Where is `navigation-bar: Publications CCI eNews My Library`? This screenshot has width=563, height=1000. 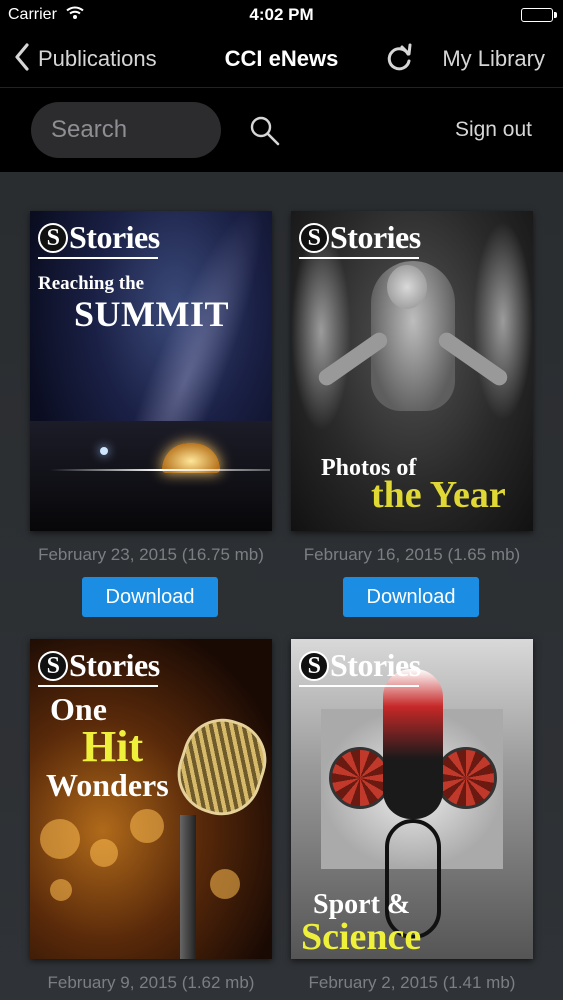 navigation-bar: Publications CCI eNews My Library is located at coordinates (281, 59).